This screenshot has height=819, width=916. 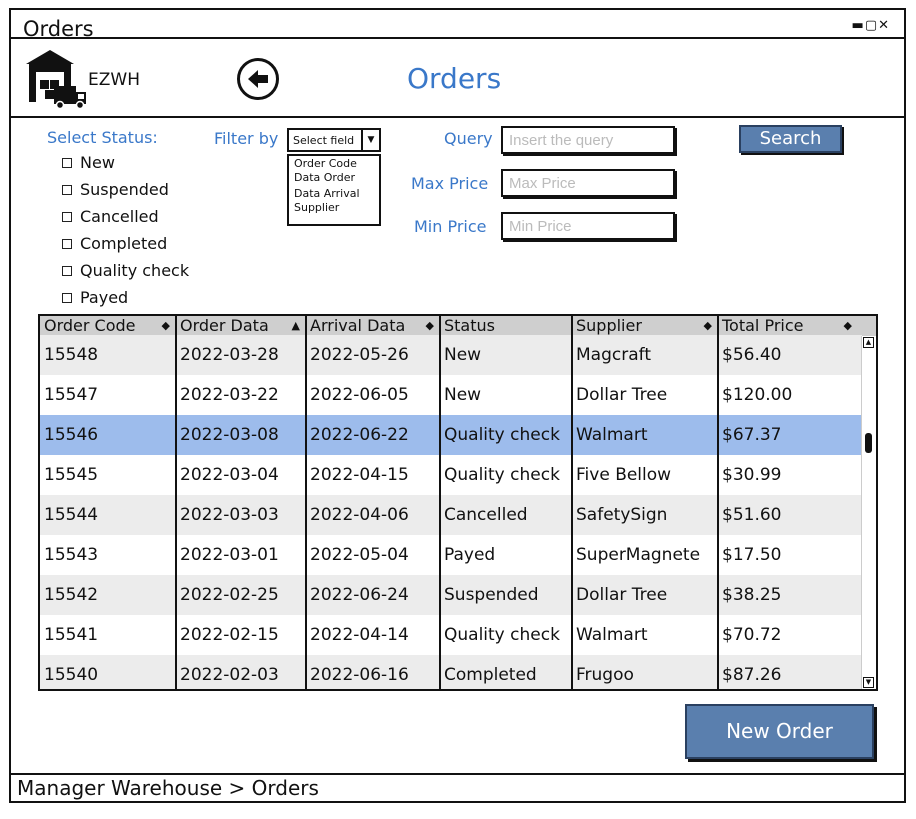 What do you see at coordinates (868, 512) in the screenshot?
I see `table-scrollbar: ▲ ▼` at bounding box center [868, 512].